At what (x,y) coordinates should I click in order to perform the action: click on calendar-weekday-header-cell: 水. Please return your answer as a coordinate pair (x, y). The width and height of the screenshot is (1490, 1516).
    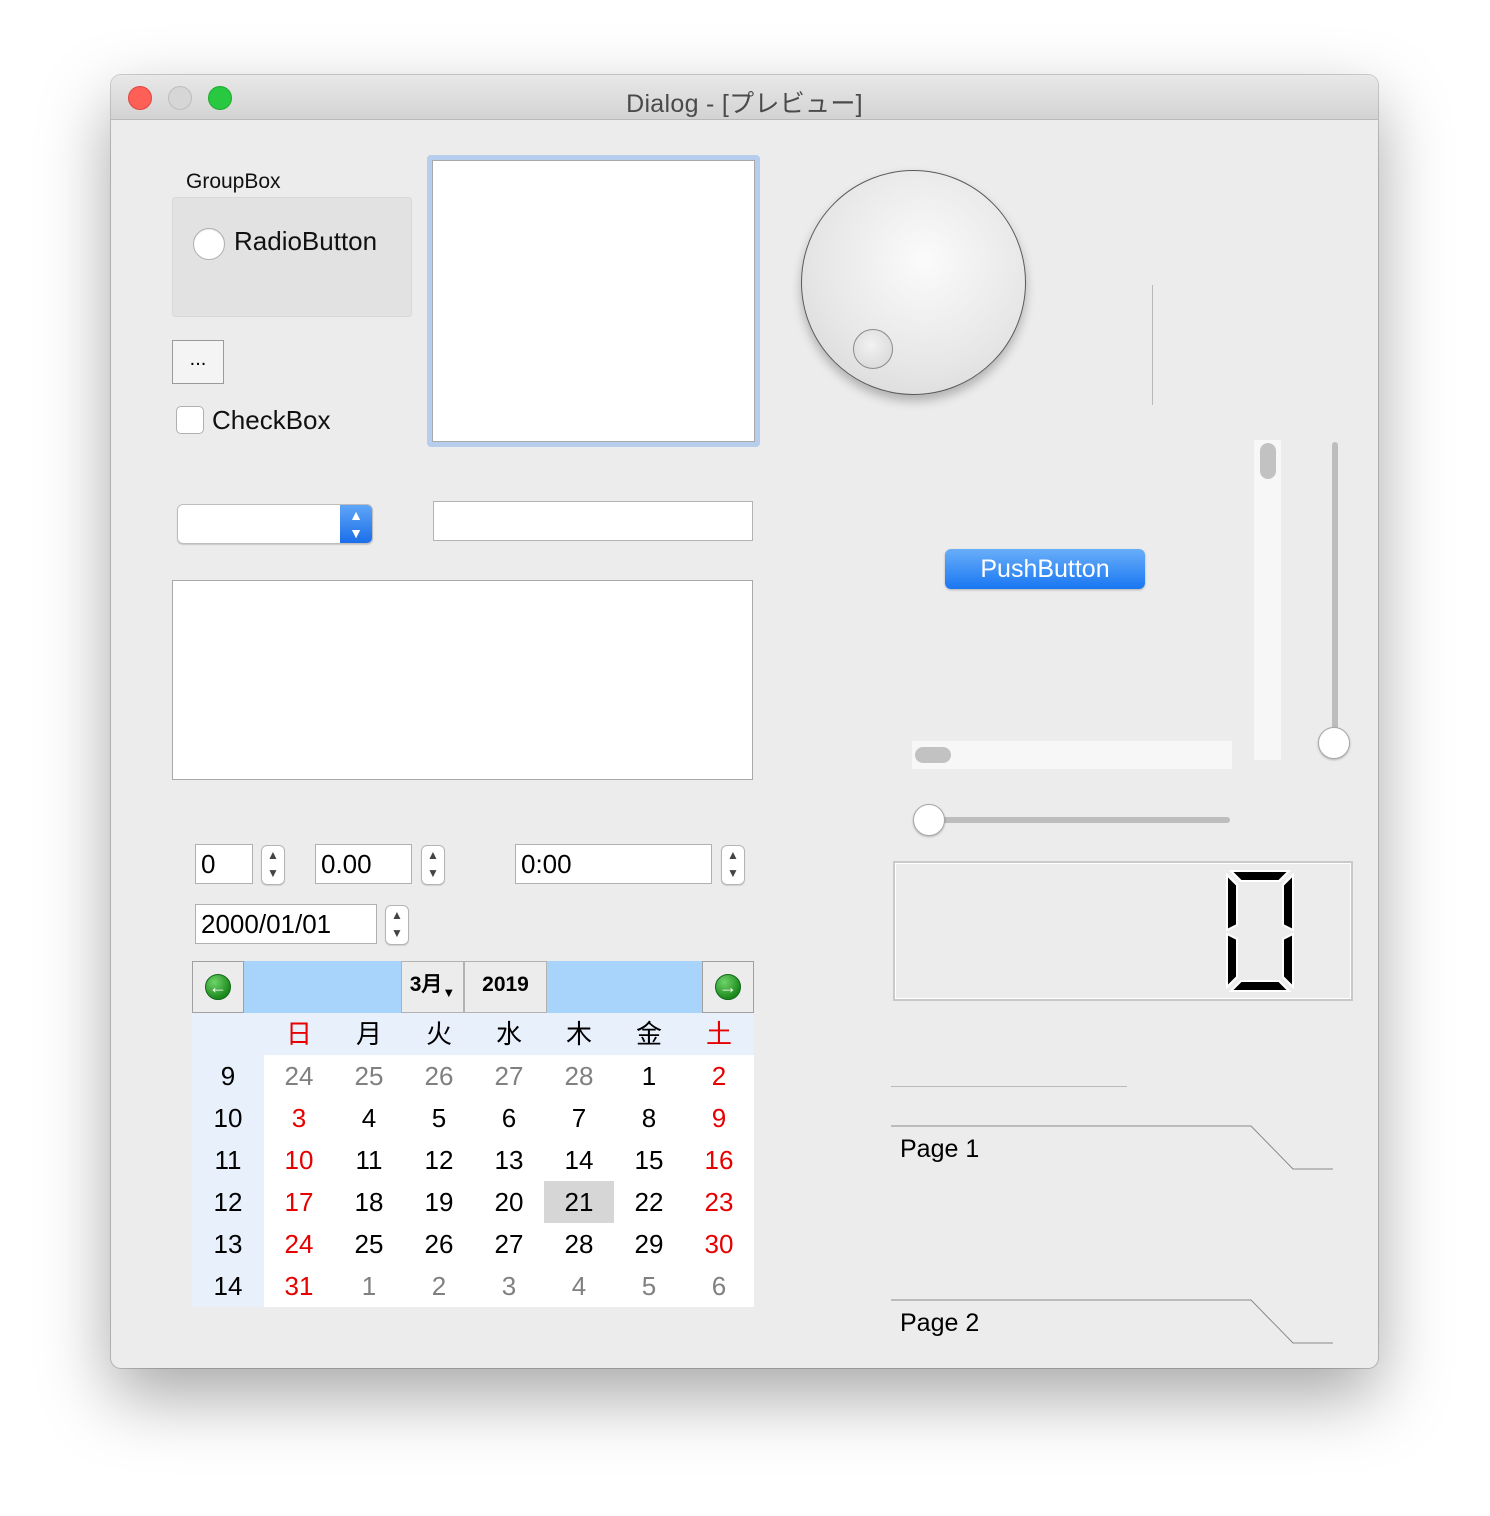
    Looking at the image, I should click on (508, 1034).